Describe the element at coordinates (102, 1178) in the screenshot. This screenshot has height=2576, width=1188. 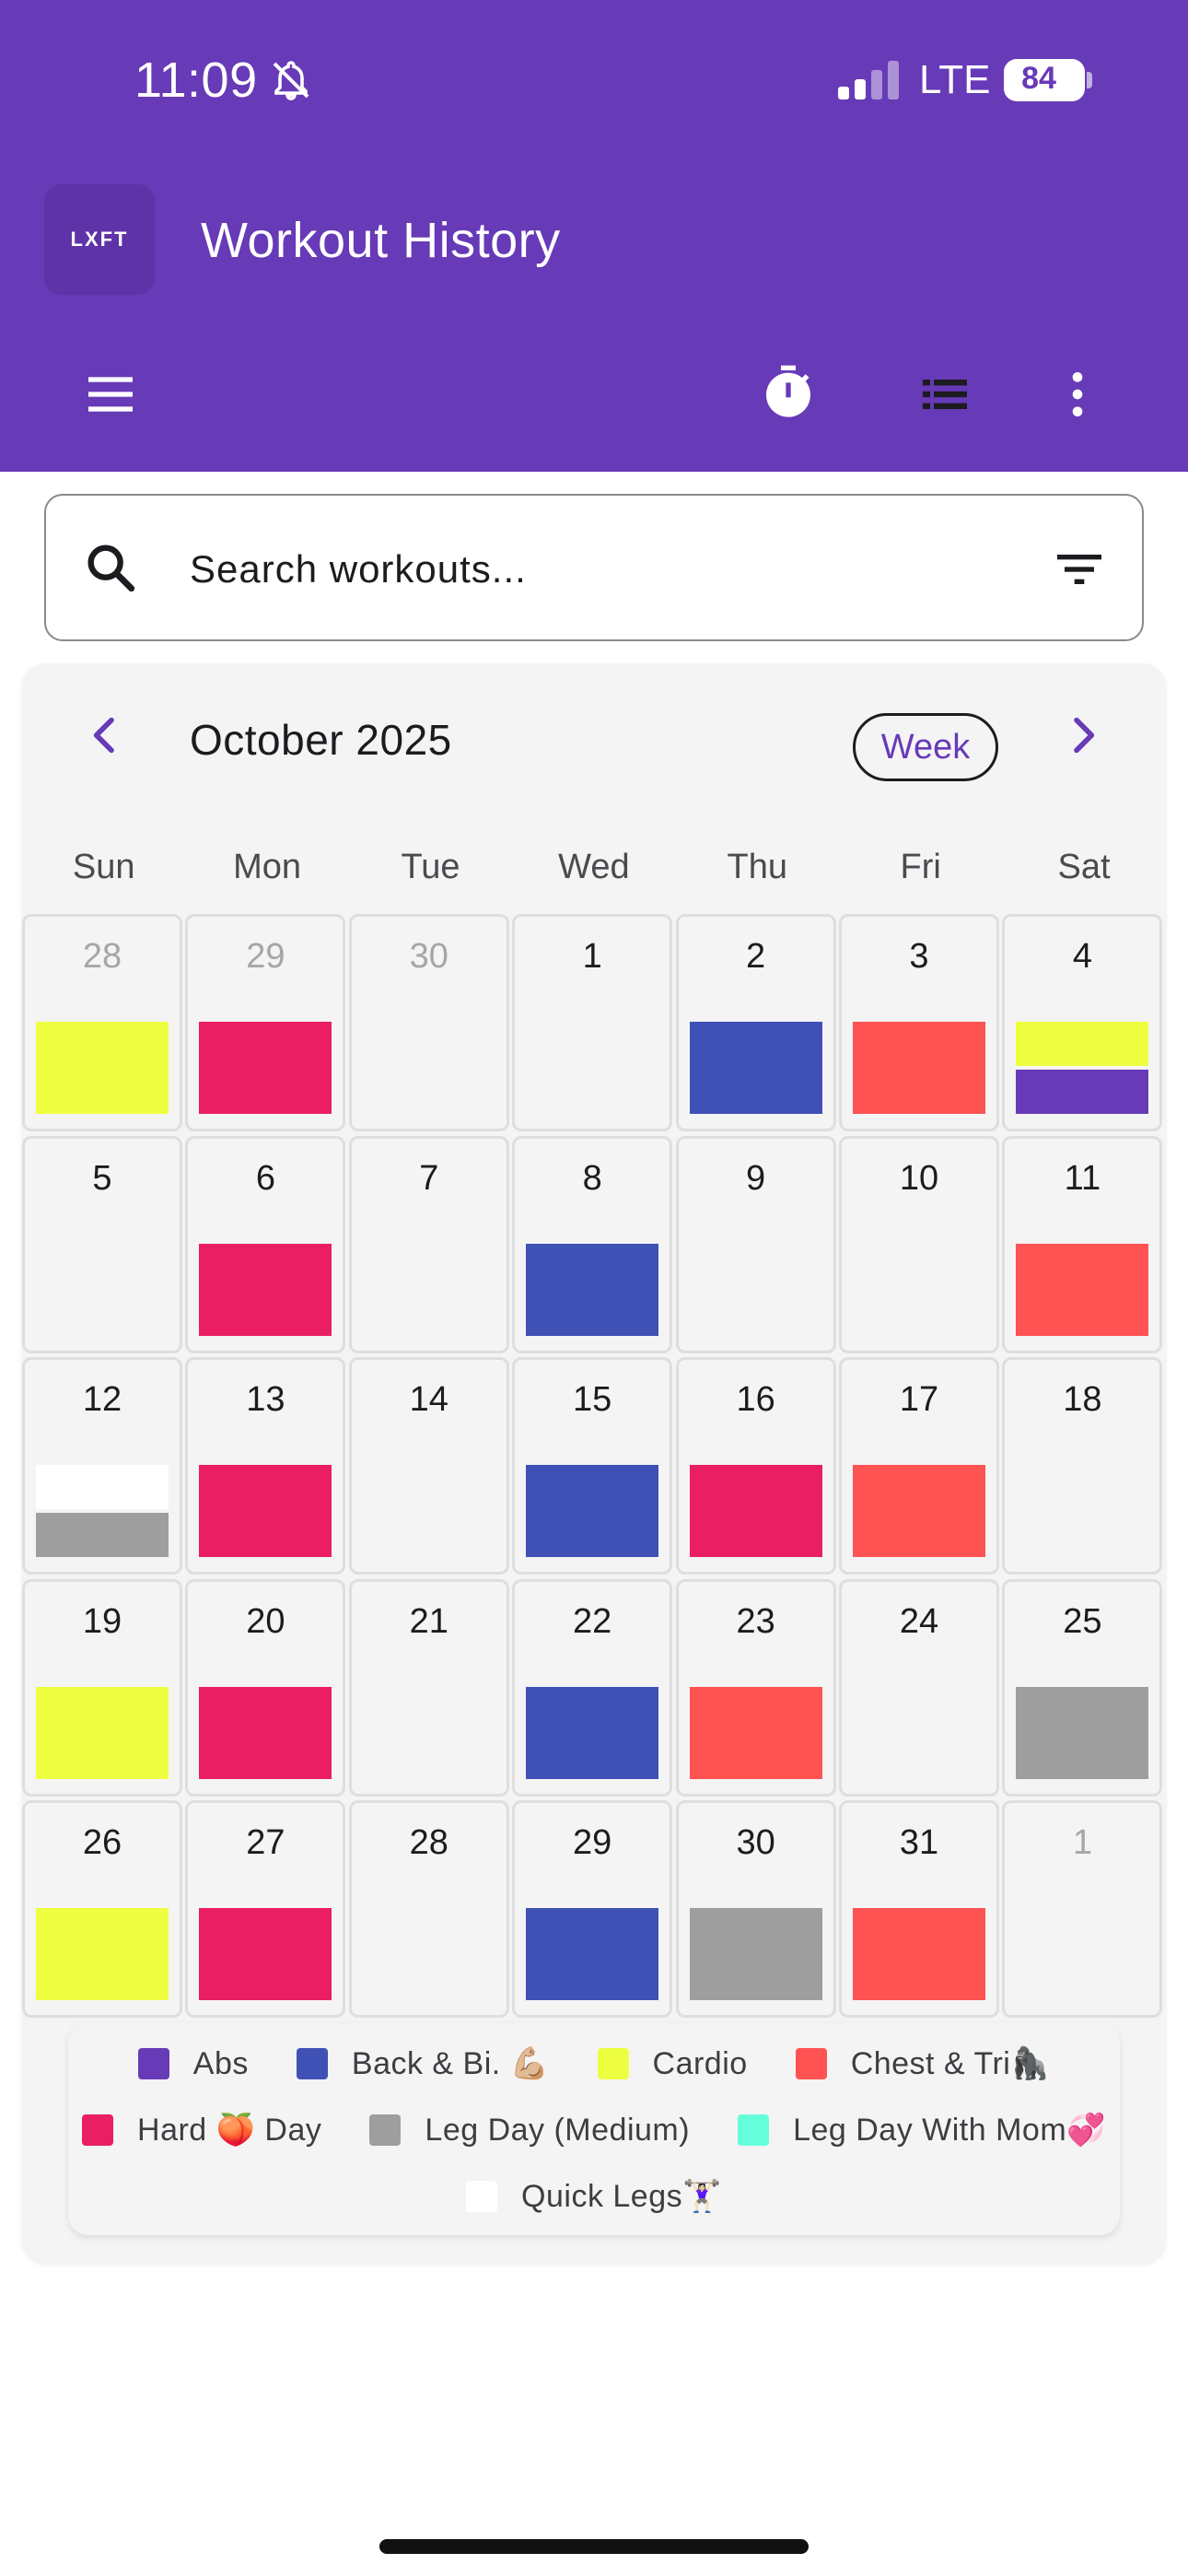
I see `day-number: 5` at that location.